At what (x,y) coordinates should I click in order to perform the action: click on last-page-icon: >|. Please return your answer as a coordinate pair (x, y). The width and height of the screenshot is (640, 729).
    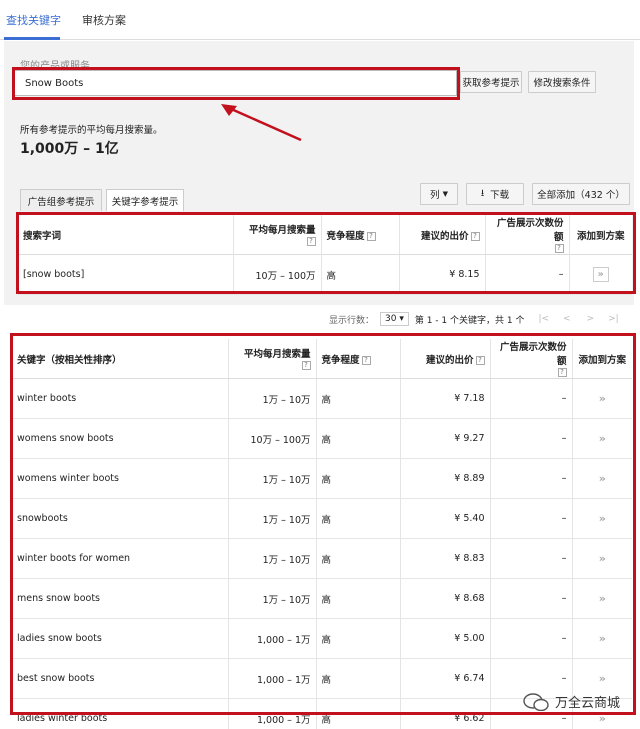
    Looking at the image, I should click on (613, 319).